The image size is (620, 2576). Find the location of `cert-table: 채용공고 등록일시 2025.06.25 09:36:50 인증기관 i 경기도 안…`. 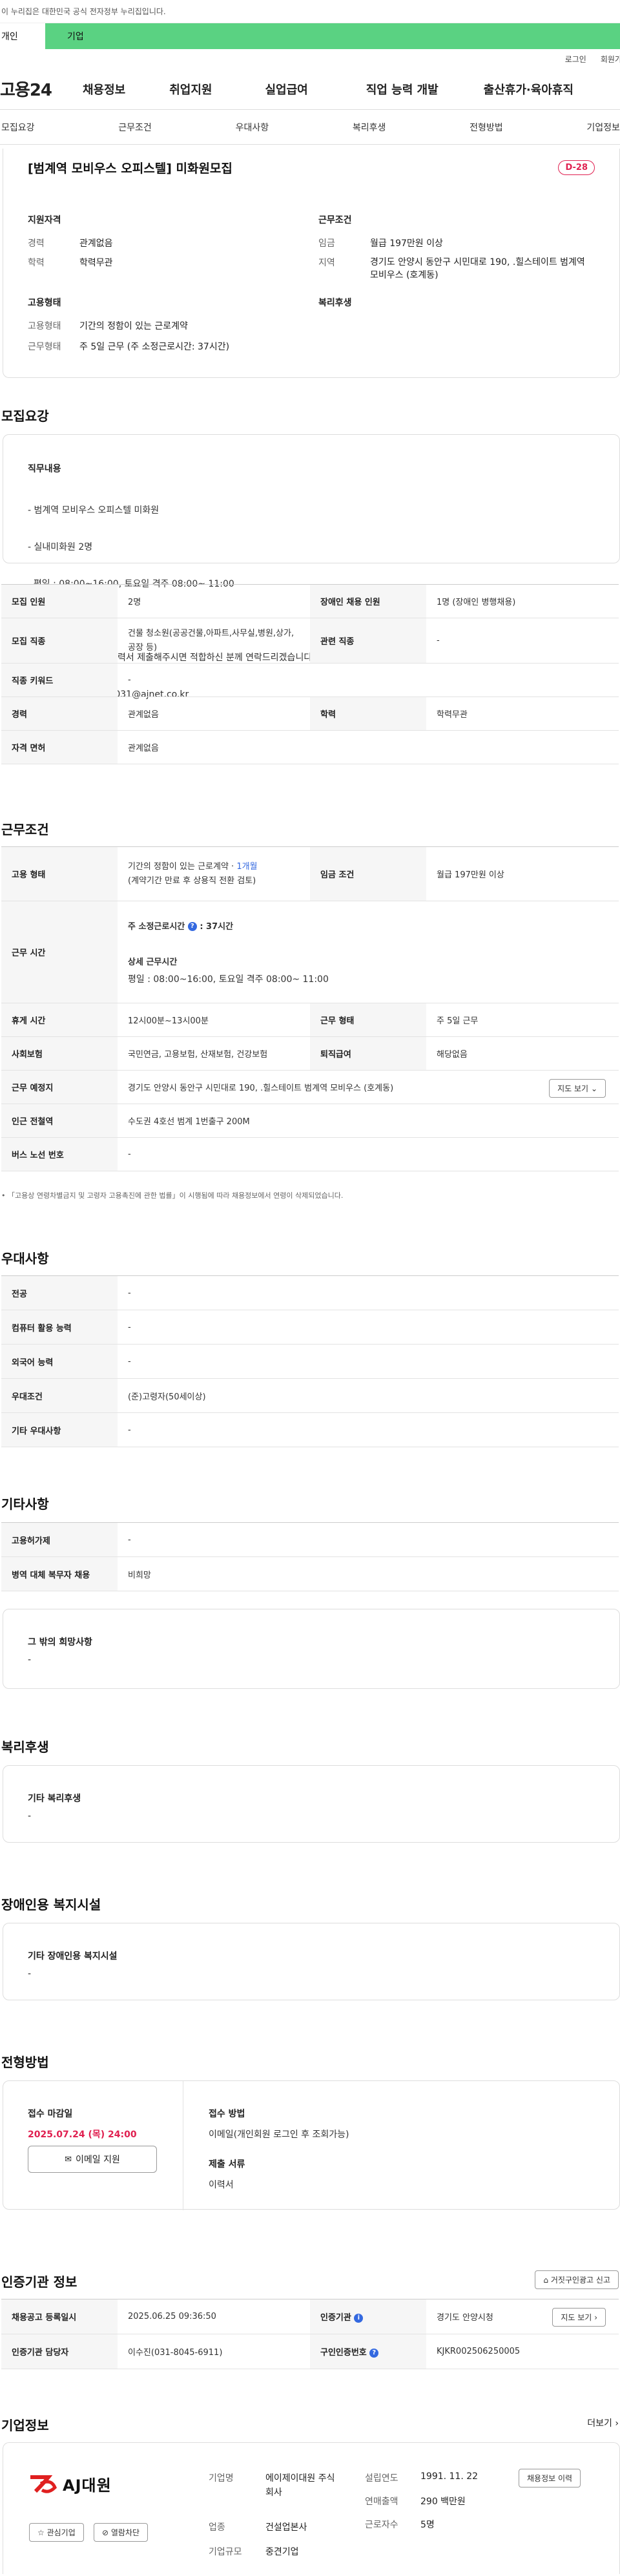

cert-table: 채용공고 등록일시 2025.06.25 09:36:50 인증기관 i 경기도 안… is located at coordinates (310, 2334).